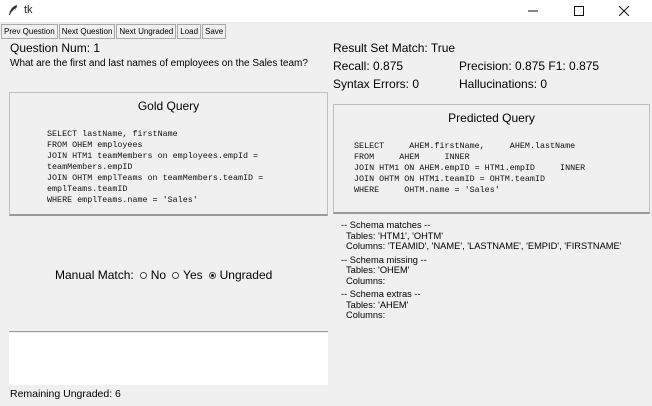  I want to click on hallucinations-value: Hallucinations: 0, so click(503, 84).